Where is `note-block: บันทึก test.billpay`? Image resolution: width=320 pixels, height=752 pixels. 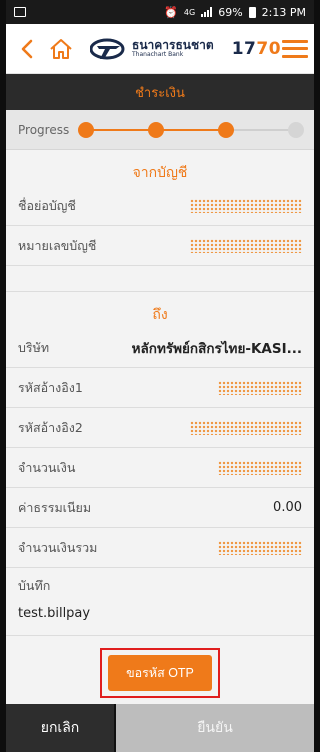
note-block: บันทึก test.billpay is located at coordinates (160, 602).